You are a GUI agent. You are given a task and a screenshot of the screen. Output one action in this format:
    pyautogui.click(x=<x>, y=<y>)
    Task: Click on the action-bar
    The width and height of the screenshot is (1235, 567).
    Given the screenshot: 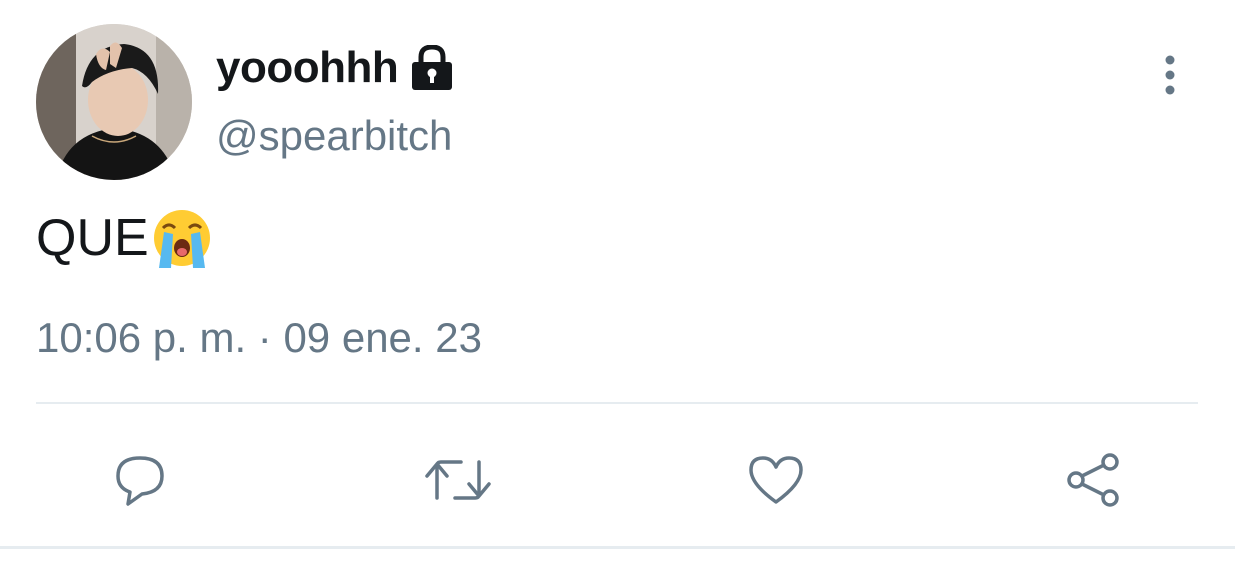 What is the action you would take?
    pyautogui.click(x=617, y=480)
    